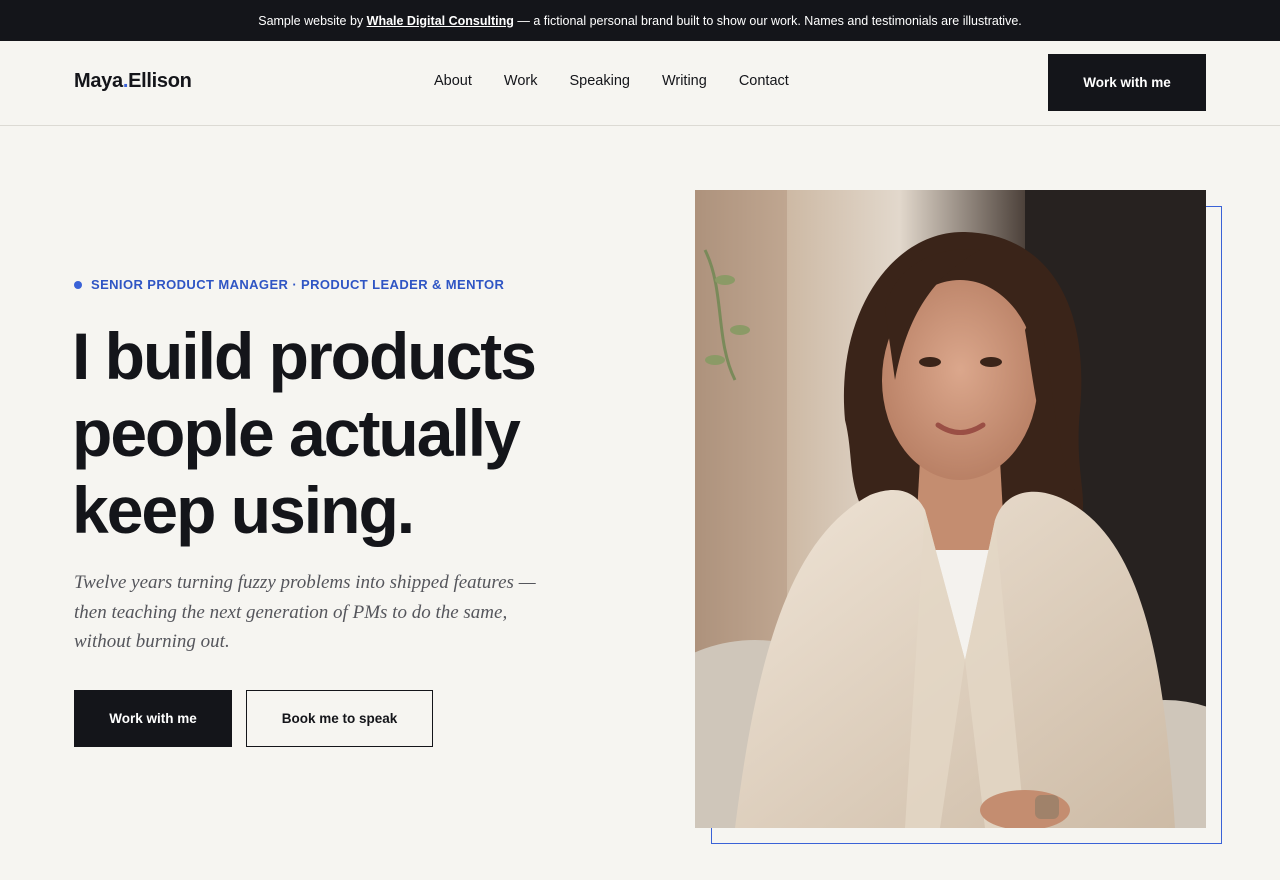  I want to click on nav-link-work: Work, so click(521, 81).